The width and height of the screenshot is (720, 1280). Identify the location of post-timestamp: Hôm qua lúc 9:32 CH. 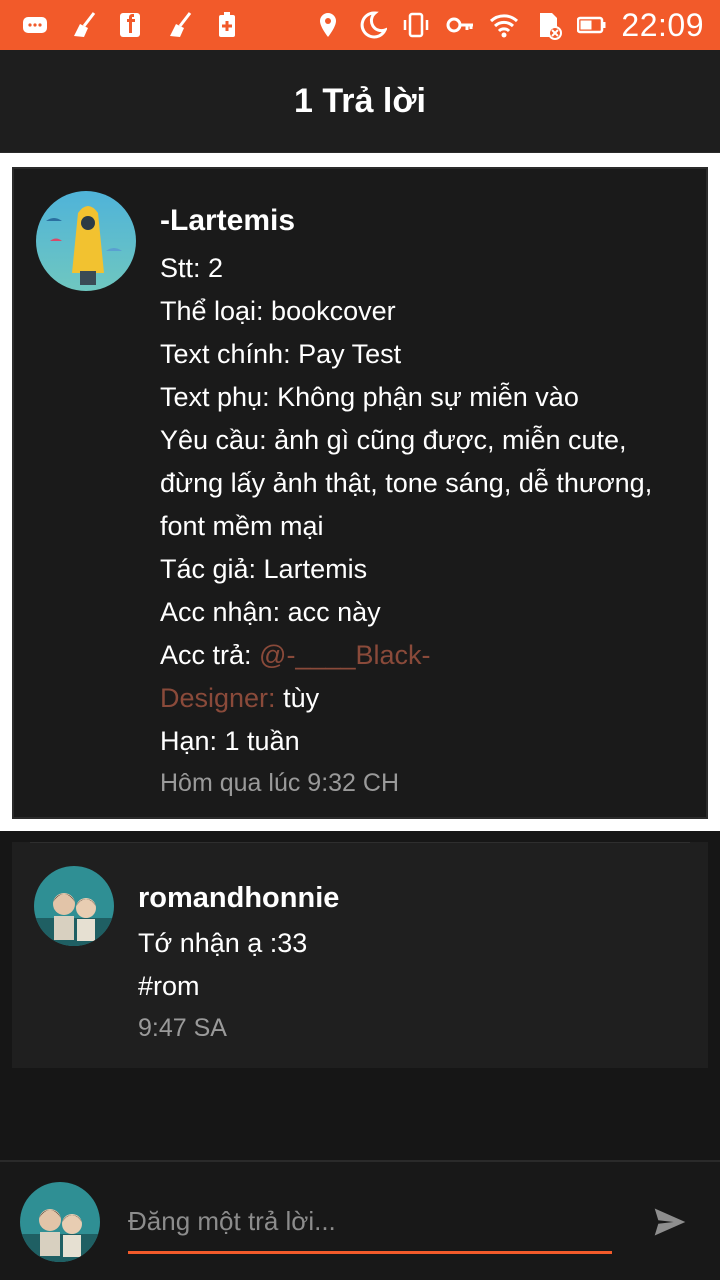
(280, 783).